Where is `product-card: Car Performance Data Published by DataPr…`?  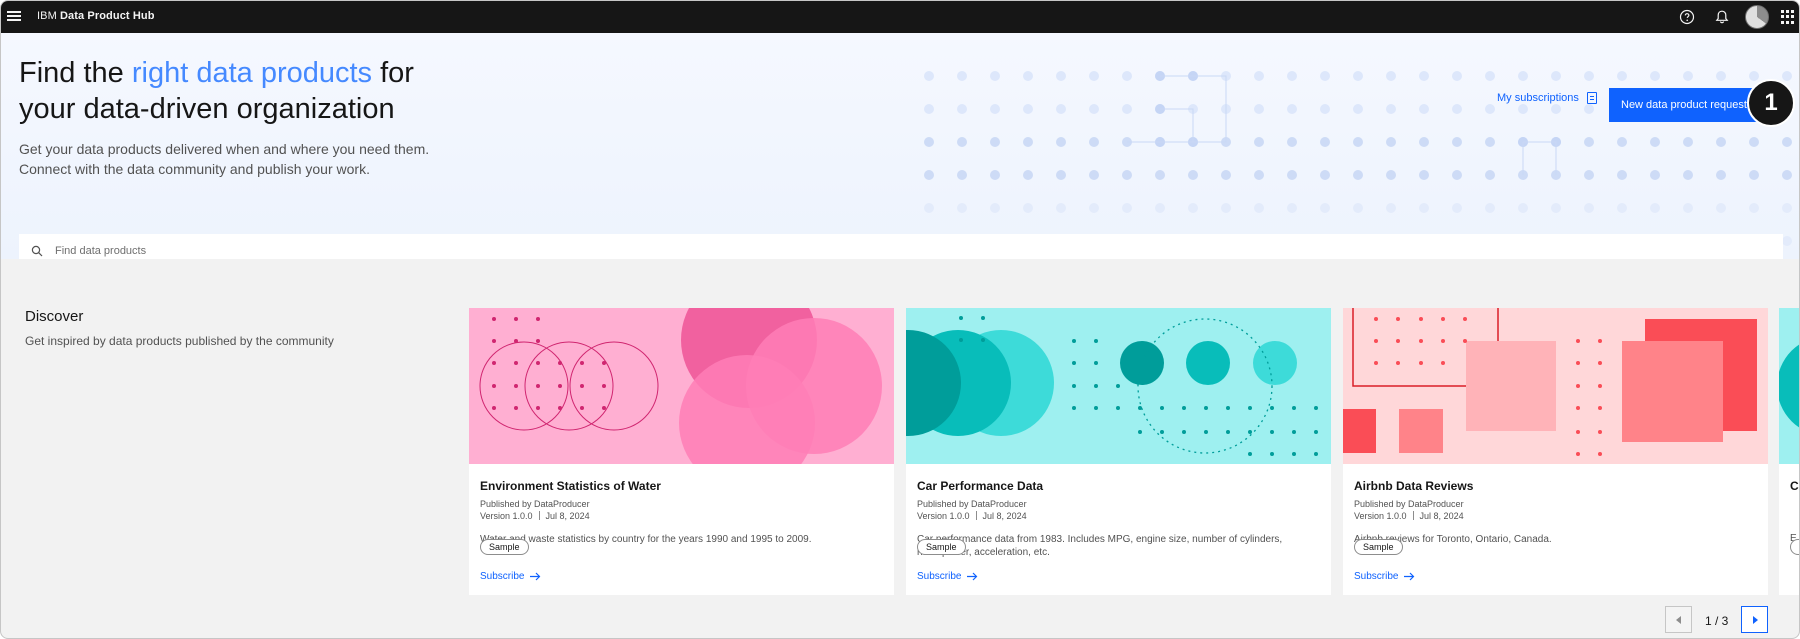
product-card: Car Performance Data Published by DataPr… is located at coordinates (1118, 451).